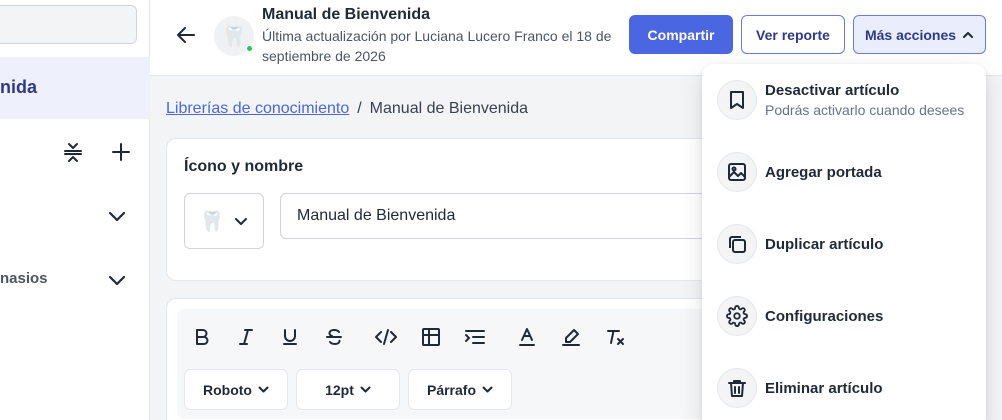 Image resolution: width=1002 pixels, height=420 pixels. Describe the element at coordinates (910, 34) in the screenshot. I see `more-actions-label: Más acciones` at that location.